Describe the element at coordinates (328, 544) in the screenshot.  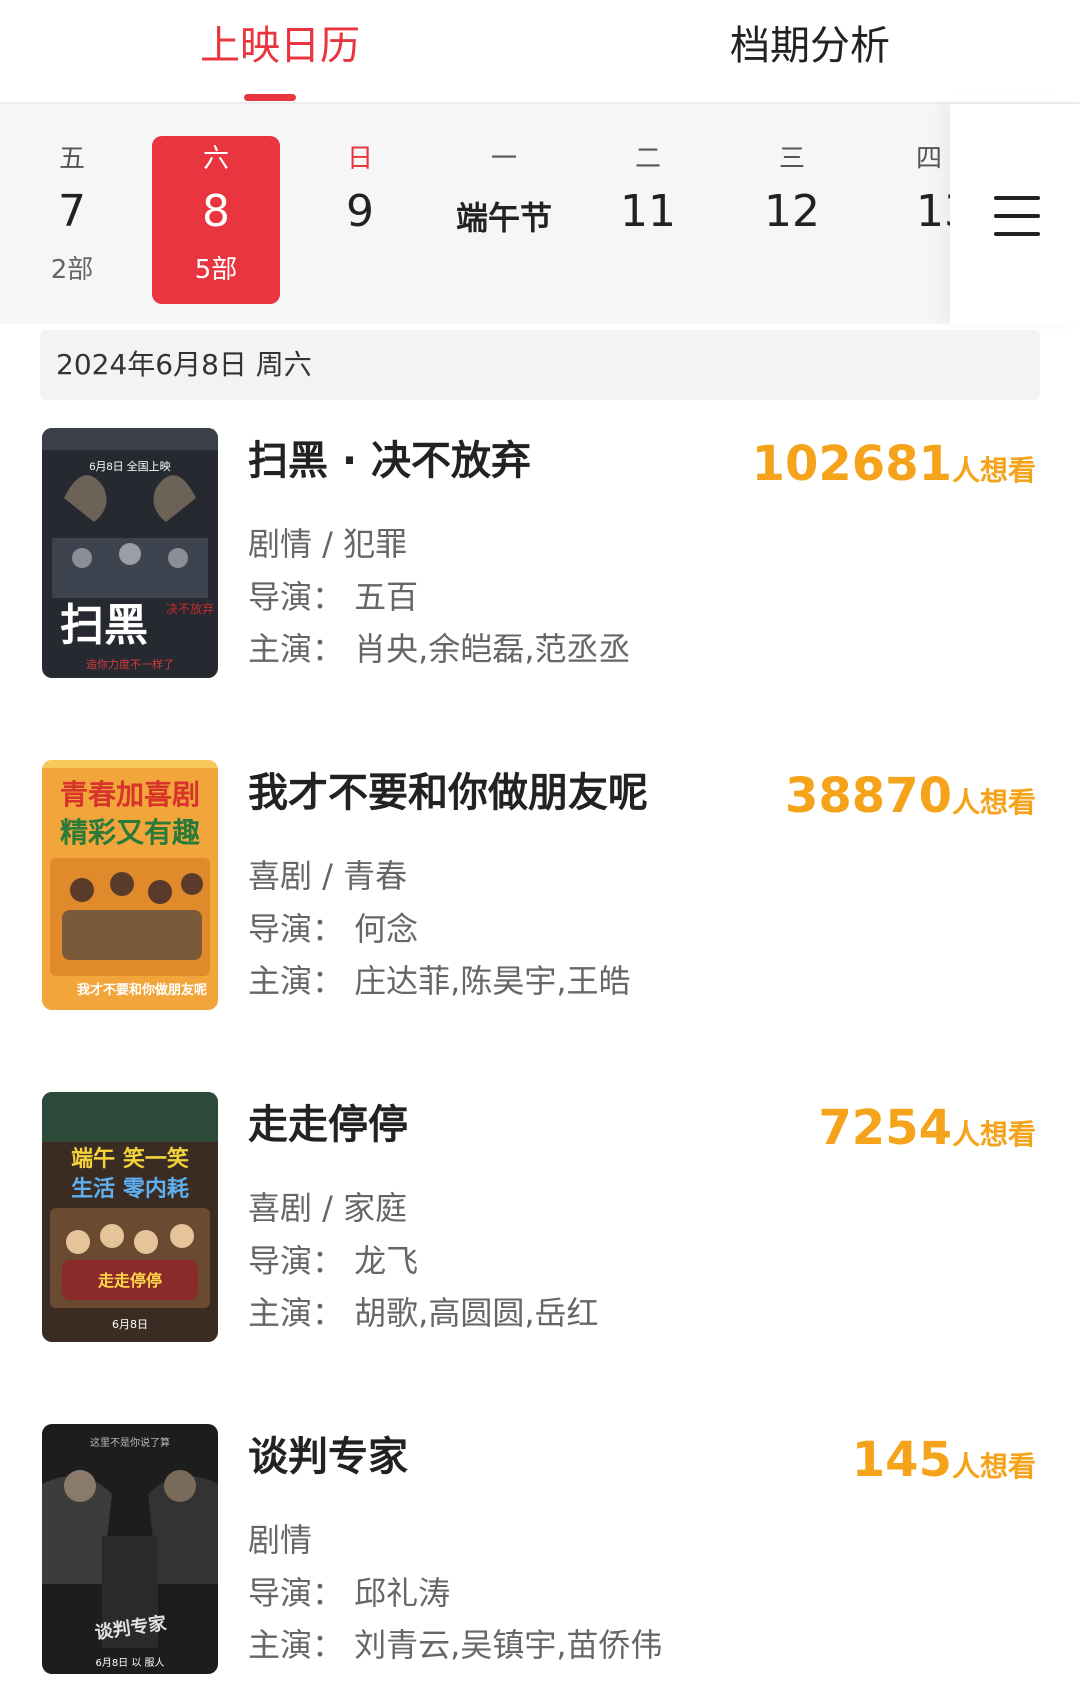
I see `movie-genre: 剧情 / 犯罪` at that location.